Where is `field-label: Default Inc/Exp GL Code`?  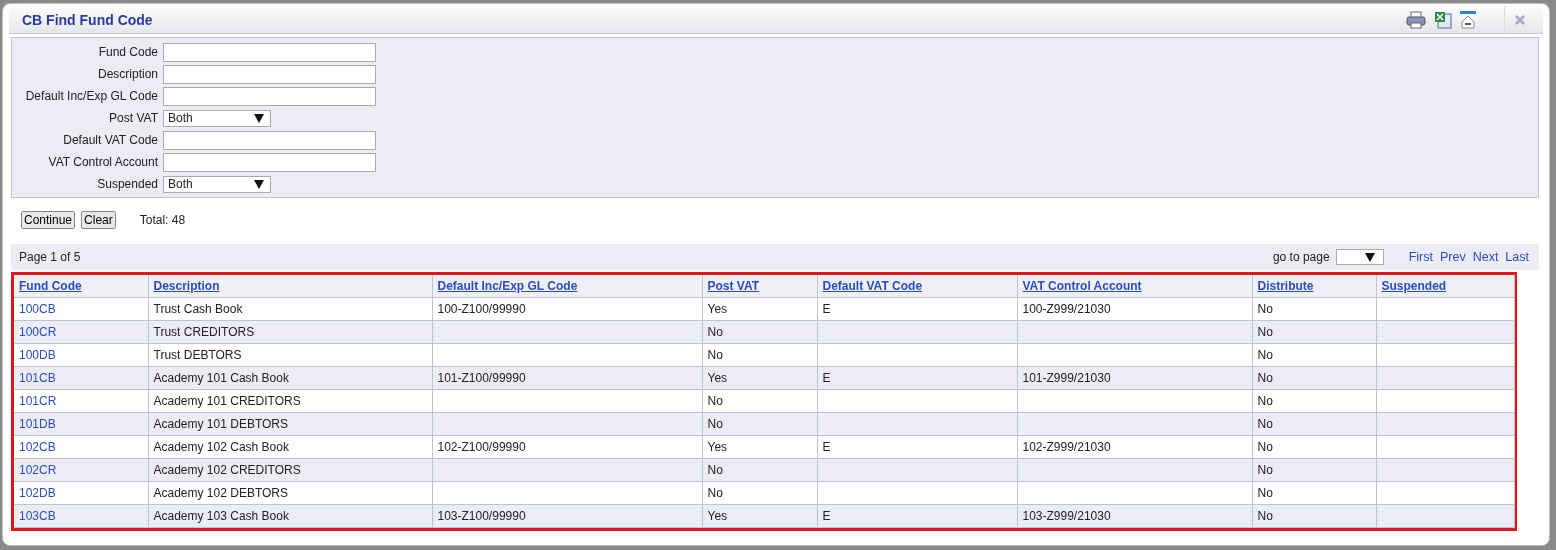
field-label: Default Inc/Exp GL Code is located at coordinates (91, 96).